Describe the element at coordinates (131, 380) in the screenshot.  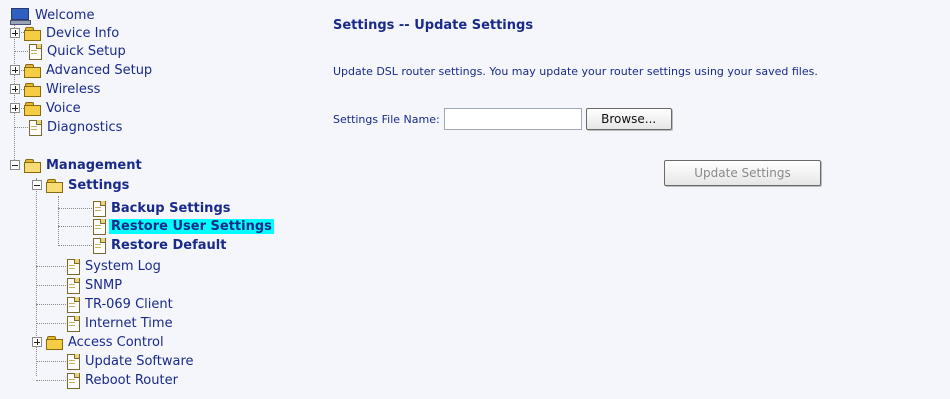
I see `nav-item-label: Reboot Router` at that location.